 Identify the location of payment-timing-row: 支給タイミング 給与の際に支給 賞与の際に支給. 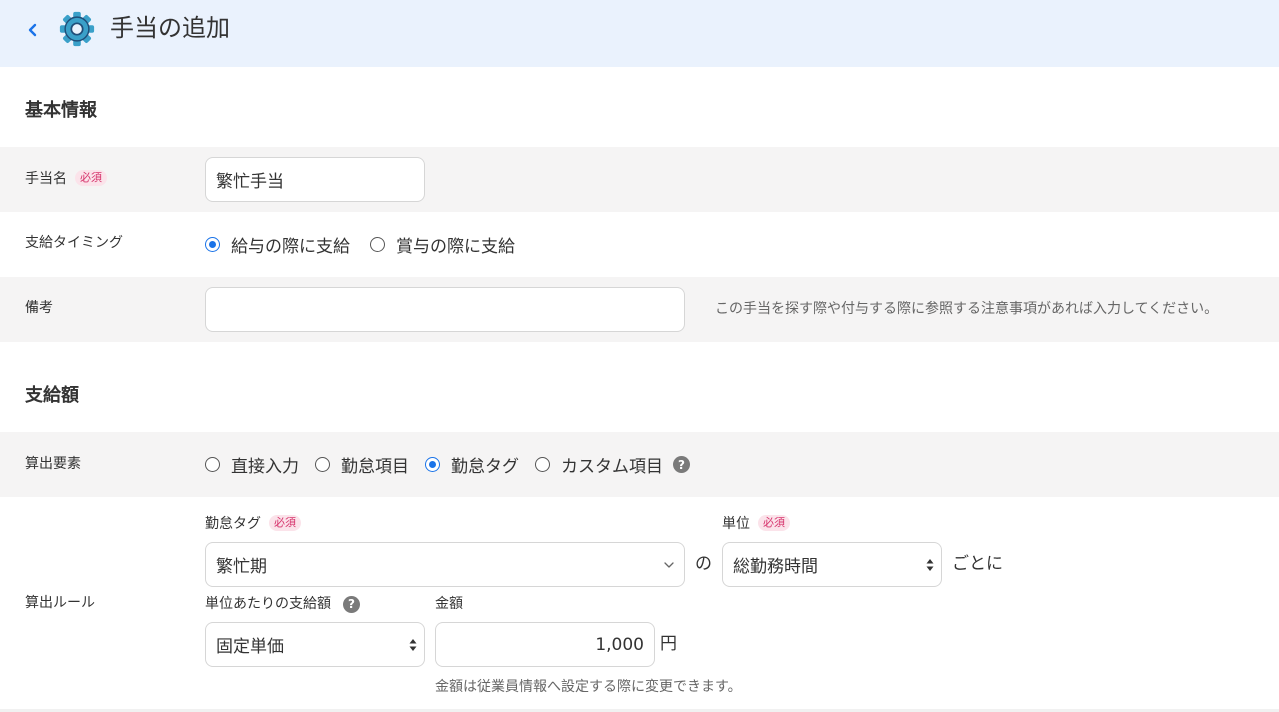
(639, 244).